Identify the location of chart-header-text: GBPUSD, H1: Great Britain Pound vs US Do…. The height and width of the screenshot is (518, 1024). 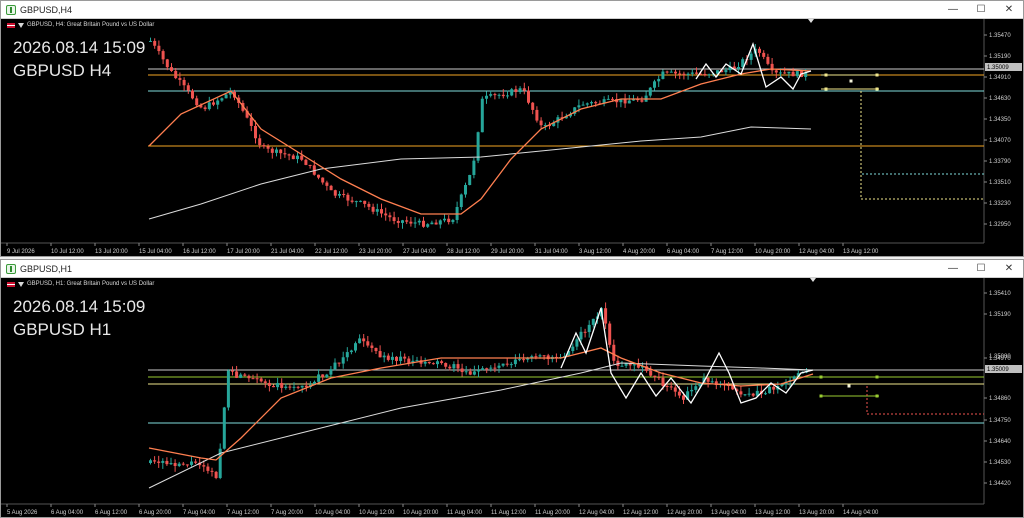
(91, 284).